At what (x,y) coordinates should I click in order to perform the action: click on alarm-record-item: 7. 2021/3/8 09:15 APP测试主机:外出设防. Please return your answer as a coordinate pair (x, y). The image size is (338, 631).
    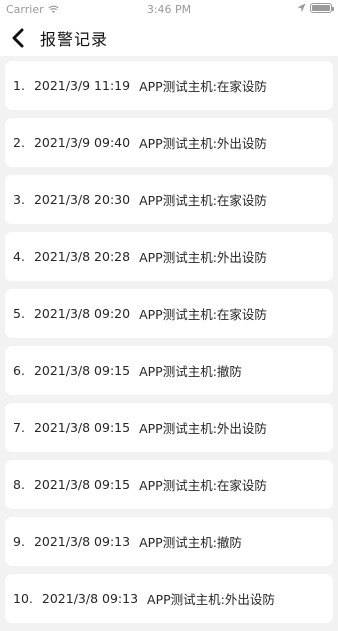
    Looking at the image, I should click on (169, 427).